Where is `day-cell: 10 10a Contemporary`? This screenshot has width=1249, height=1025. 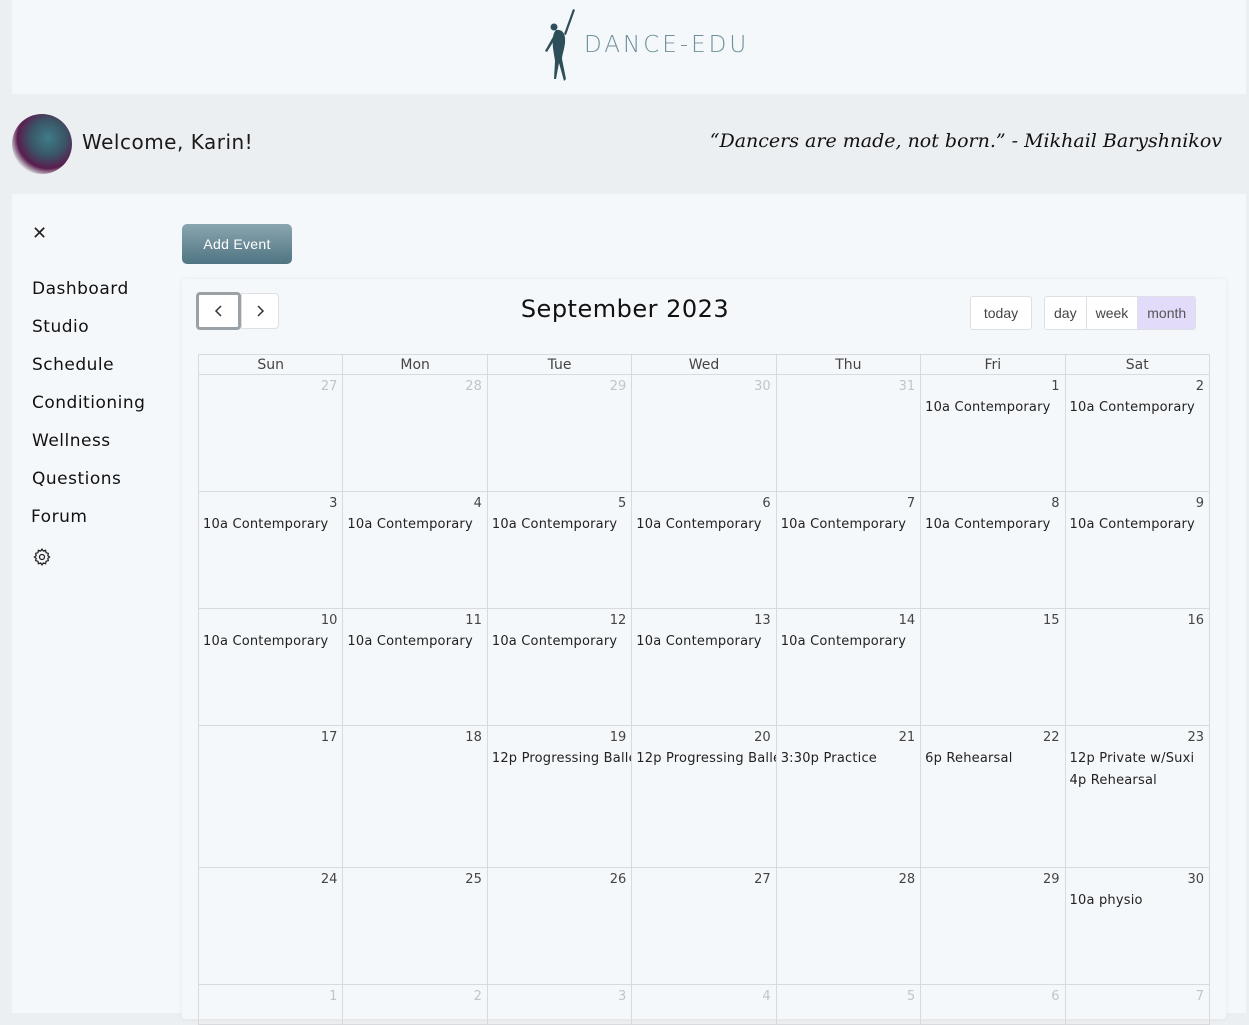 day-cell: 10 10a Contemporary is located at coordinates (270, 667).